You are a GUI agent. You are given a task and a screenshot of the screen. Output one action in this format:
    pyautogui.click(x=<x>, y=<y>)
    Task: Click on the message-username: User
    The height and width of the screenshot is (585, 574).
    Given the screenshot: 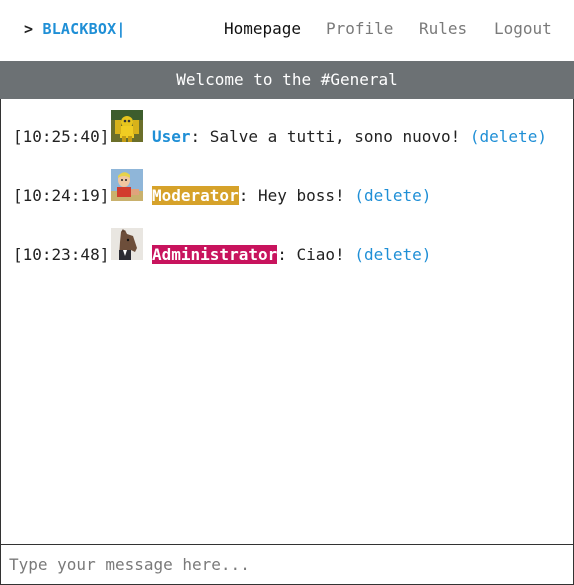 What is the action you would take?
    pyautogui.click(x=171, y=136)
    